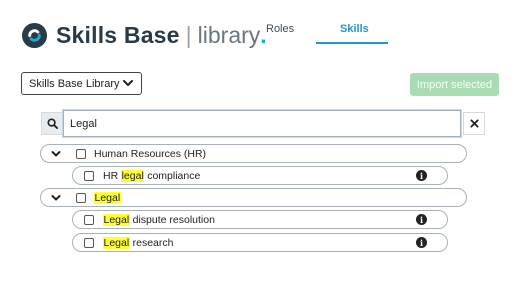  What do you see at coordinates (133, 176) in the screenshot?
I see `search-highlight: legal` at bounding box center [133, 176].